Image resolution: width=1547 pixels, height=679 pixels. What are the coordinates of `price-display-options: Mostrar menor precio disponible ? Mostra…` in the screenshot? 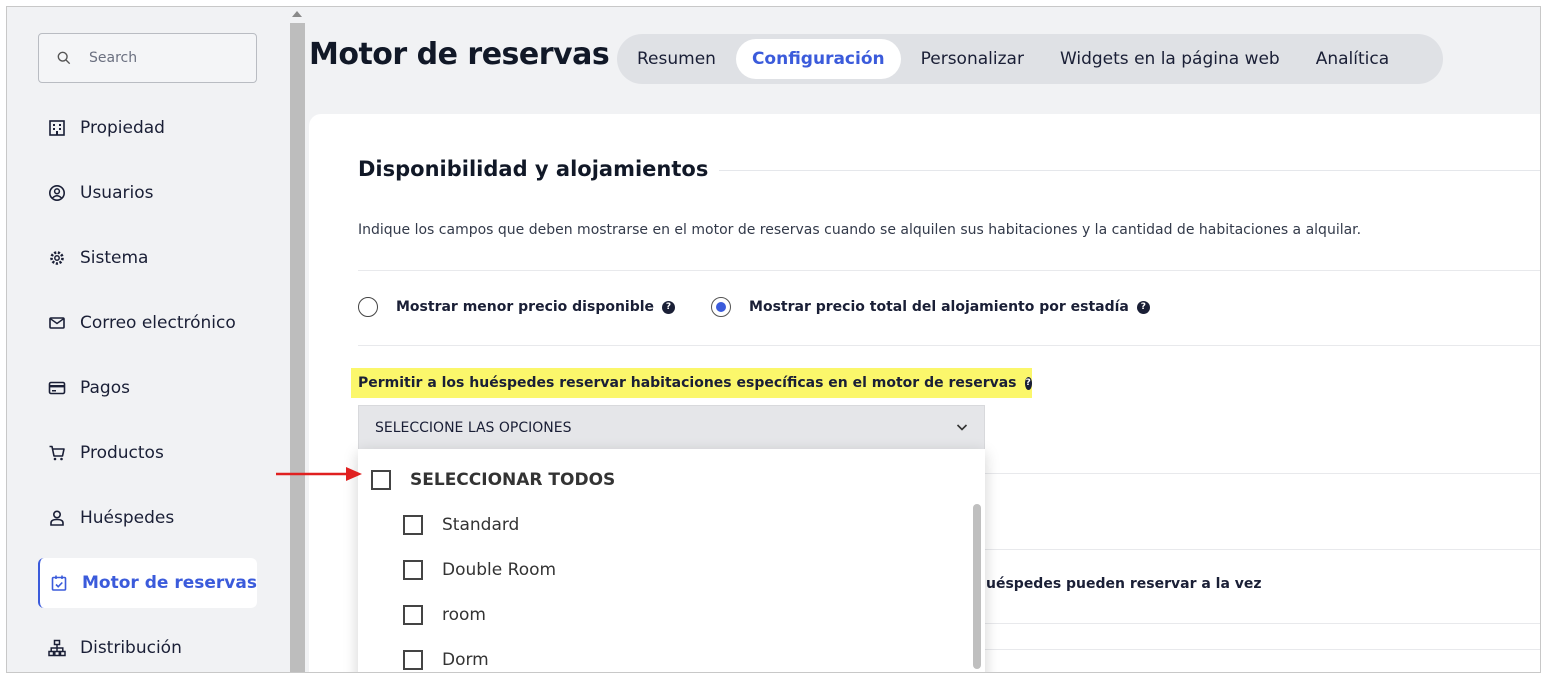 It's located at (772, 307).